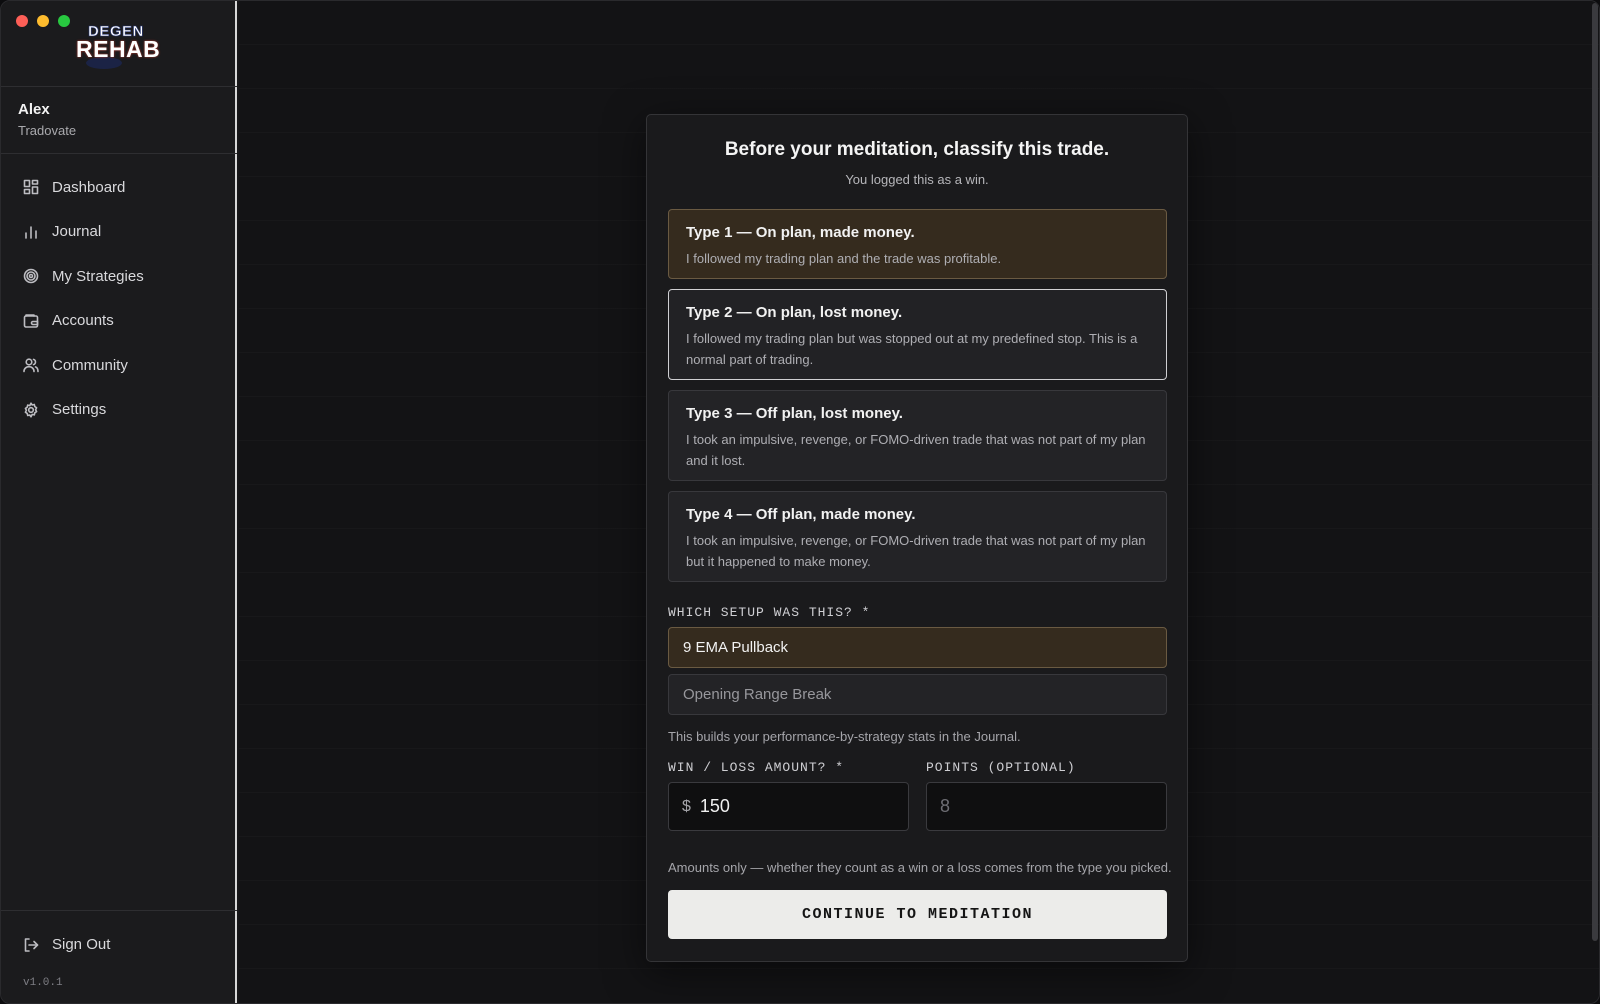 This screenshot has width=1600, height=1004. What do you see at coordinates (788, 806) in the screenshot?
I see `amount-input: $ 150` at bounding box center [788, 806].